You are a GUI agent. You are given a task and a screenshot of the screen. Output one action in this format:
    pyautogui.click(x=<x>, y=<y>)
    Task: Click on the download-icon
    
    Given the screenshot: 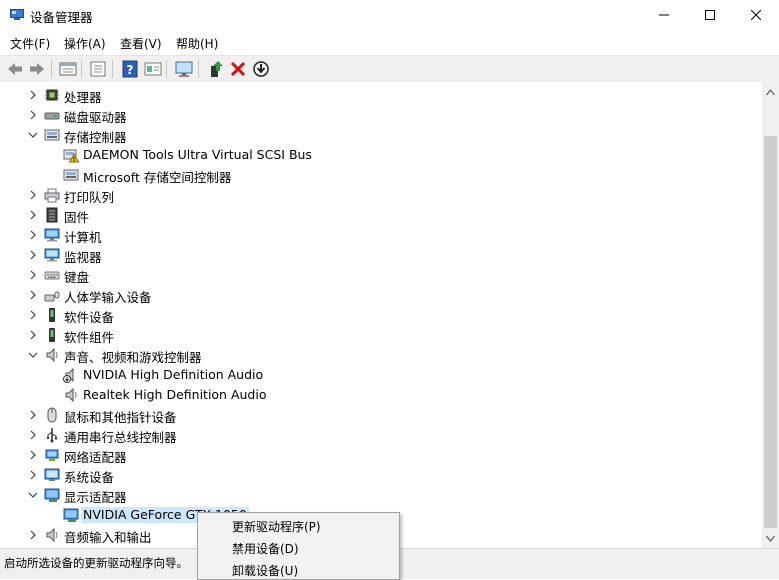 What is the action you would take?
    pyautogui.click(x=261, y=69)
    